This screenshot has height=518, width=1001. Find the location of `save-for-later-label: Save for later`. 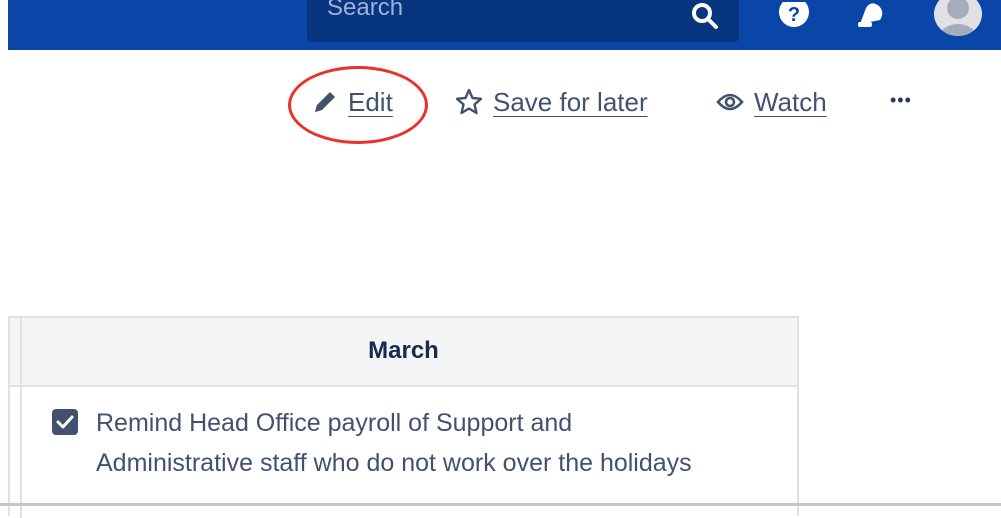

save-for-later-label: Save for later is located at coordinates (570, 101).